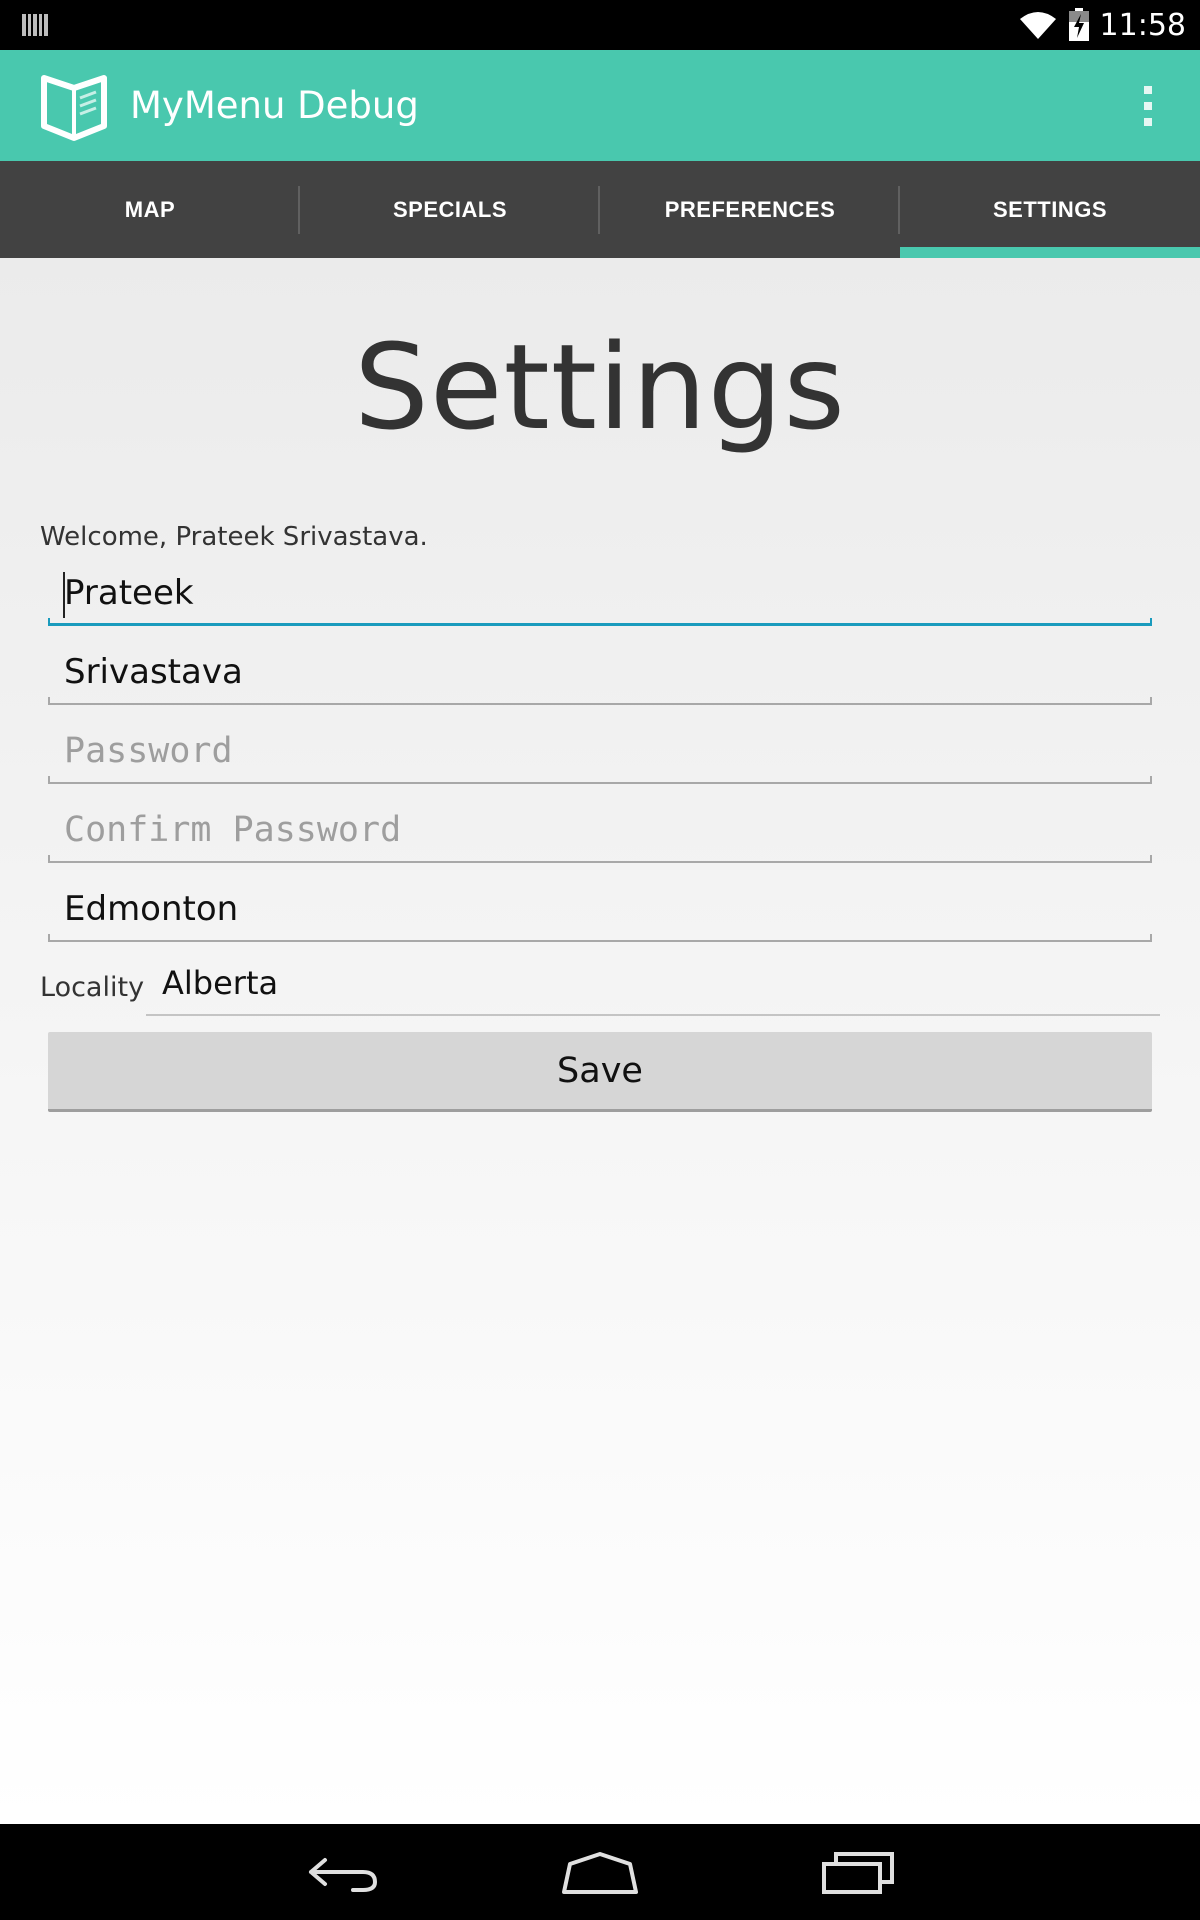 This screenshot has height=1920, width=1200. I want to click on save-button: Save, so click(600, 1072).